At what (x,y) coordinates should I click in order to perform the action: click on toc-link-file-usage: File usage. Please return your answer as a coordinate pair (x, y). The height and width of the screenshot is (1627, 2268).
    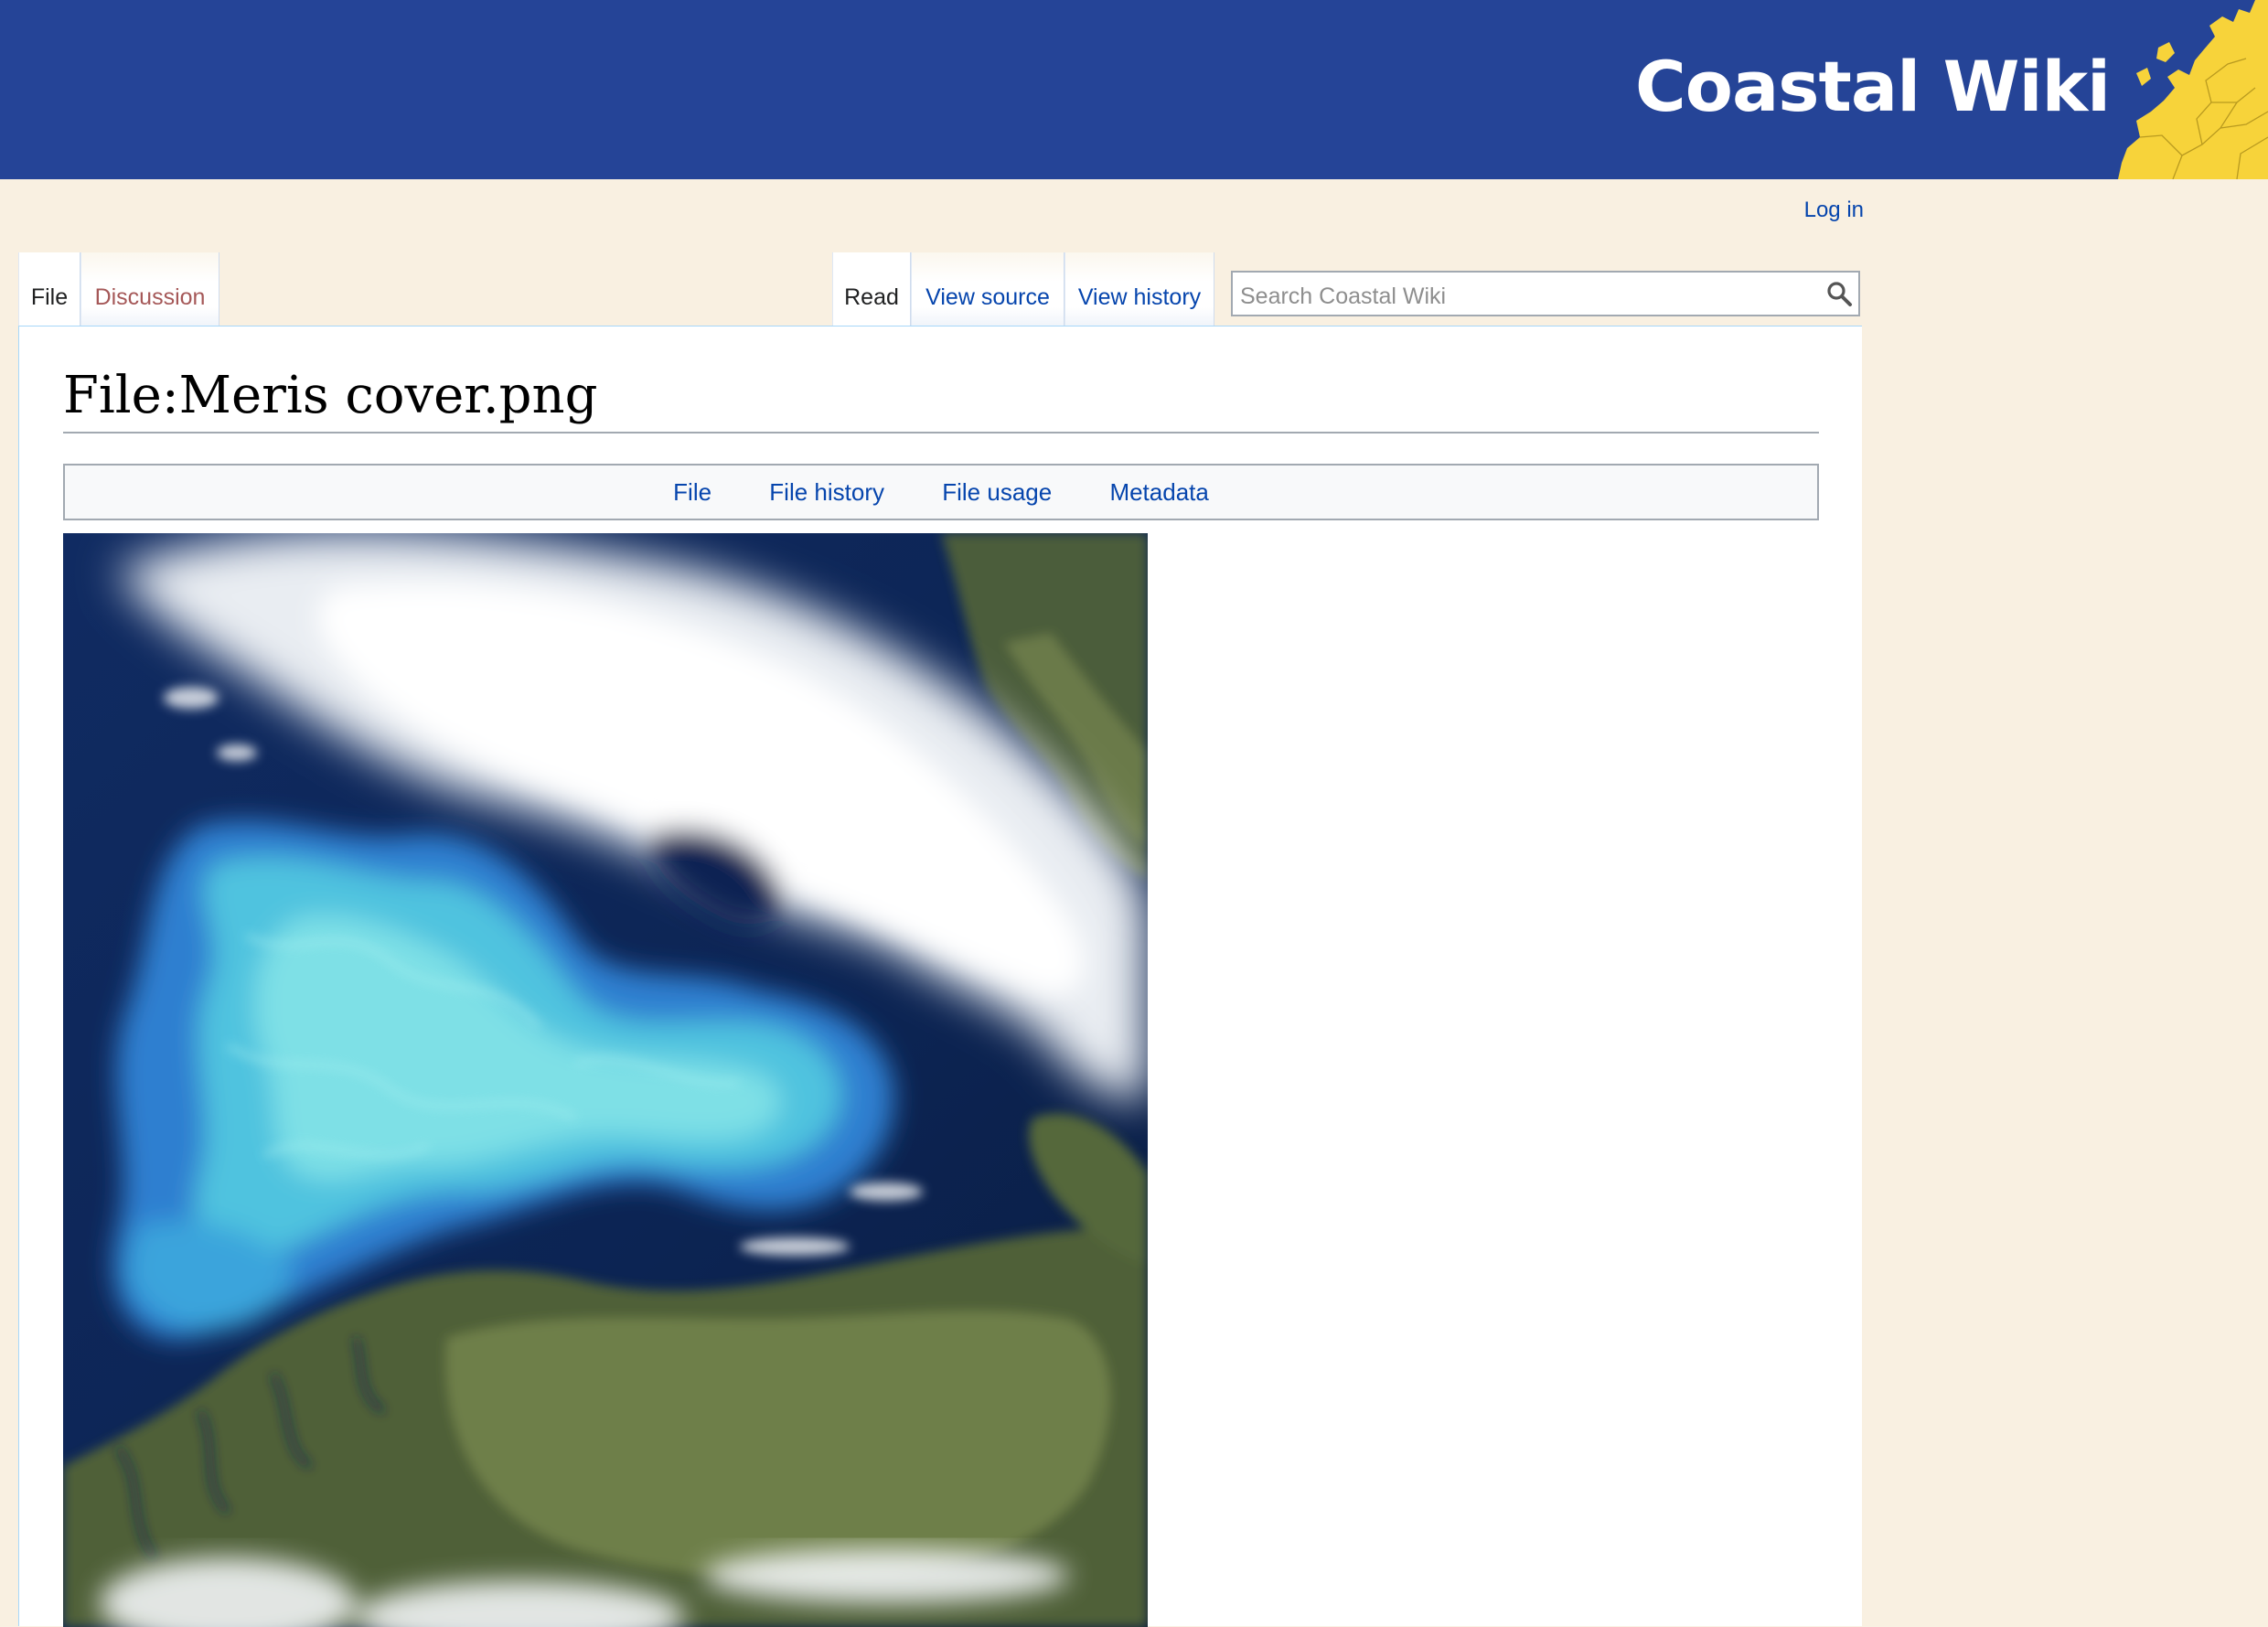
    Looking at the image, I should click on (997, 492).